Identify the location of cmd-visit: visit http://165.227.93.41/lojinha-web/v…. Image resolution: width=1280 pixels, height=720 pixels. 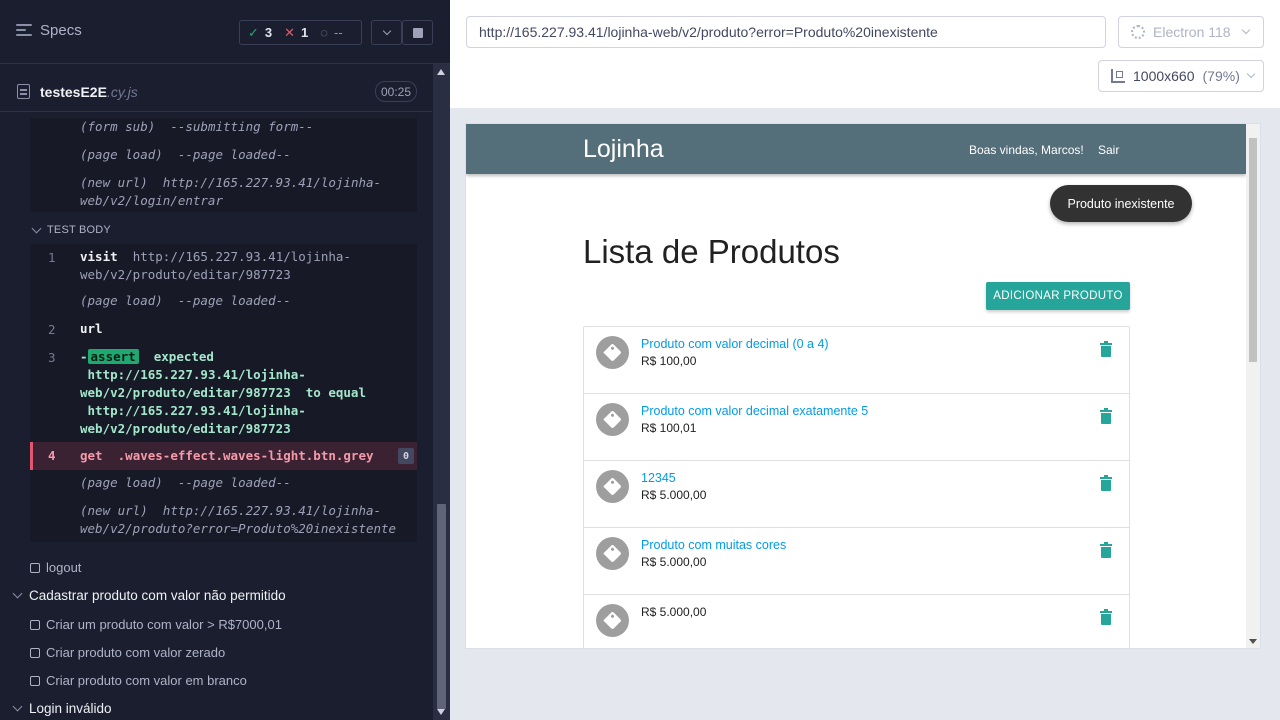
(215, 266).